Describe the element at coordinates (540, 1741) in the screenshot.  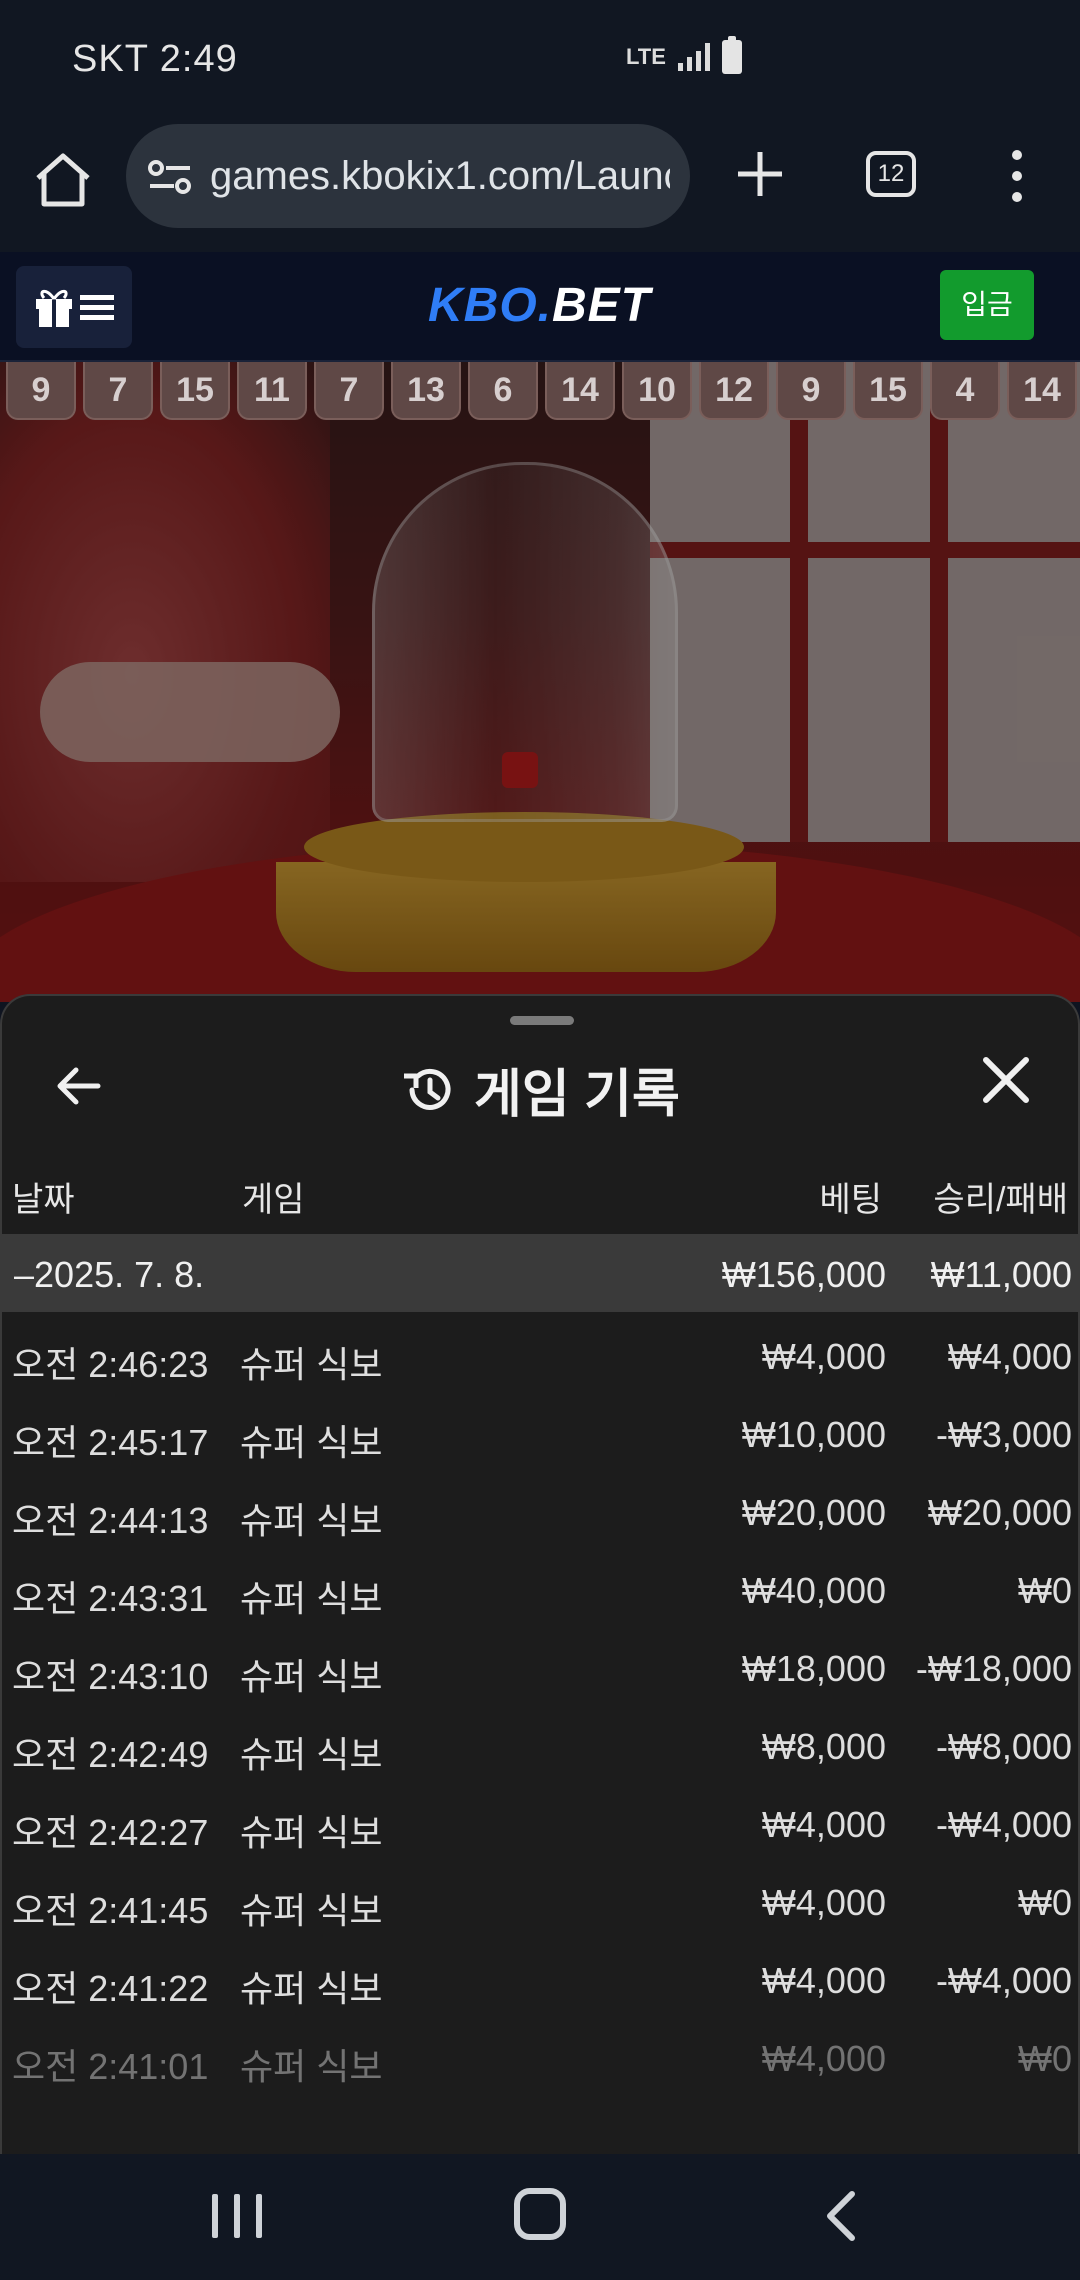
I see `table-row: 오전 2:42:49 슈퍼 식보 ₩8,000 -₩8,000` at that location.